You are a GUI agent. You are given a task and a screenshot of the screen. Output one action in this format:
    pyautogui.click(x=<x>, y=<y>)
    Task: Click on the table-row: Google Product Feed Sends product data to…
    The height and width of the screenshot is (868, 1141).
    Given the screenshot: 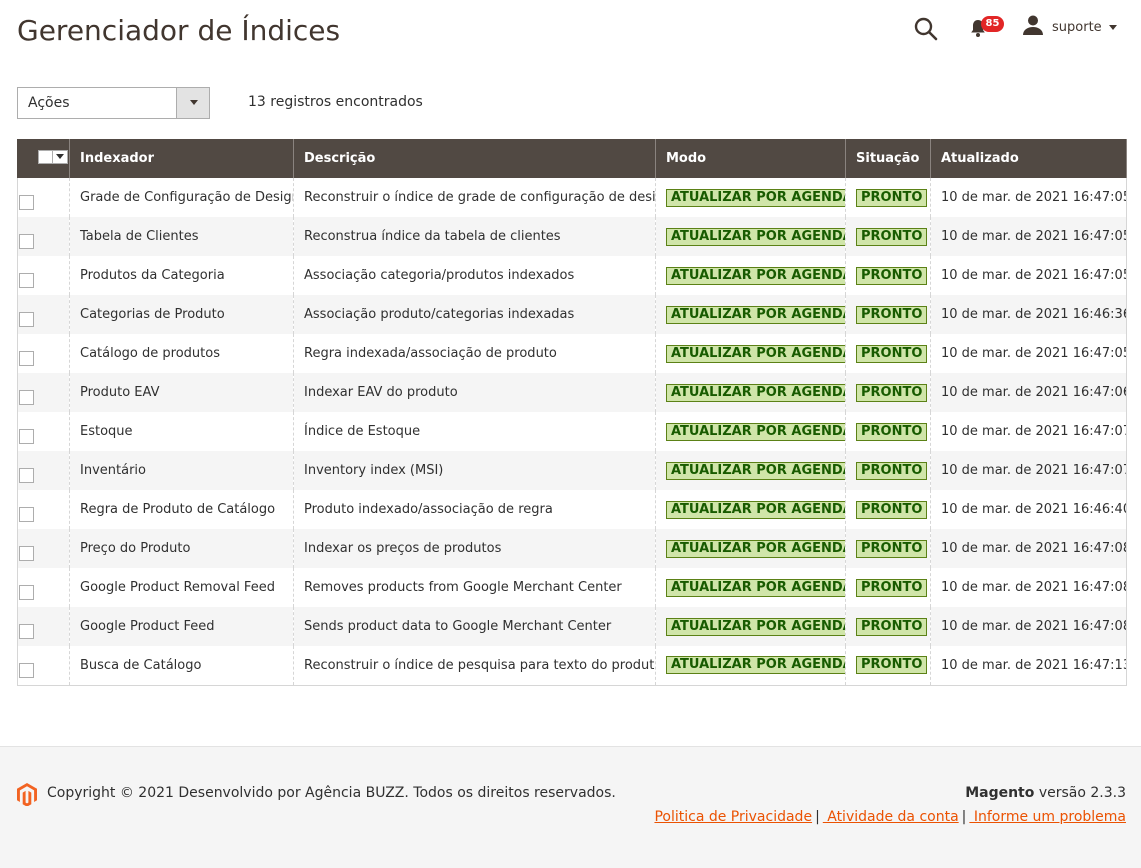 What is the action you would take?
    pyautogui.click(x=572, y=626)
    